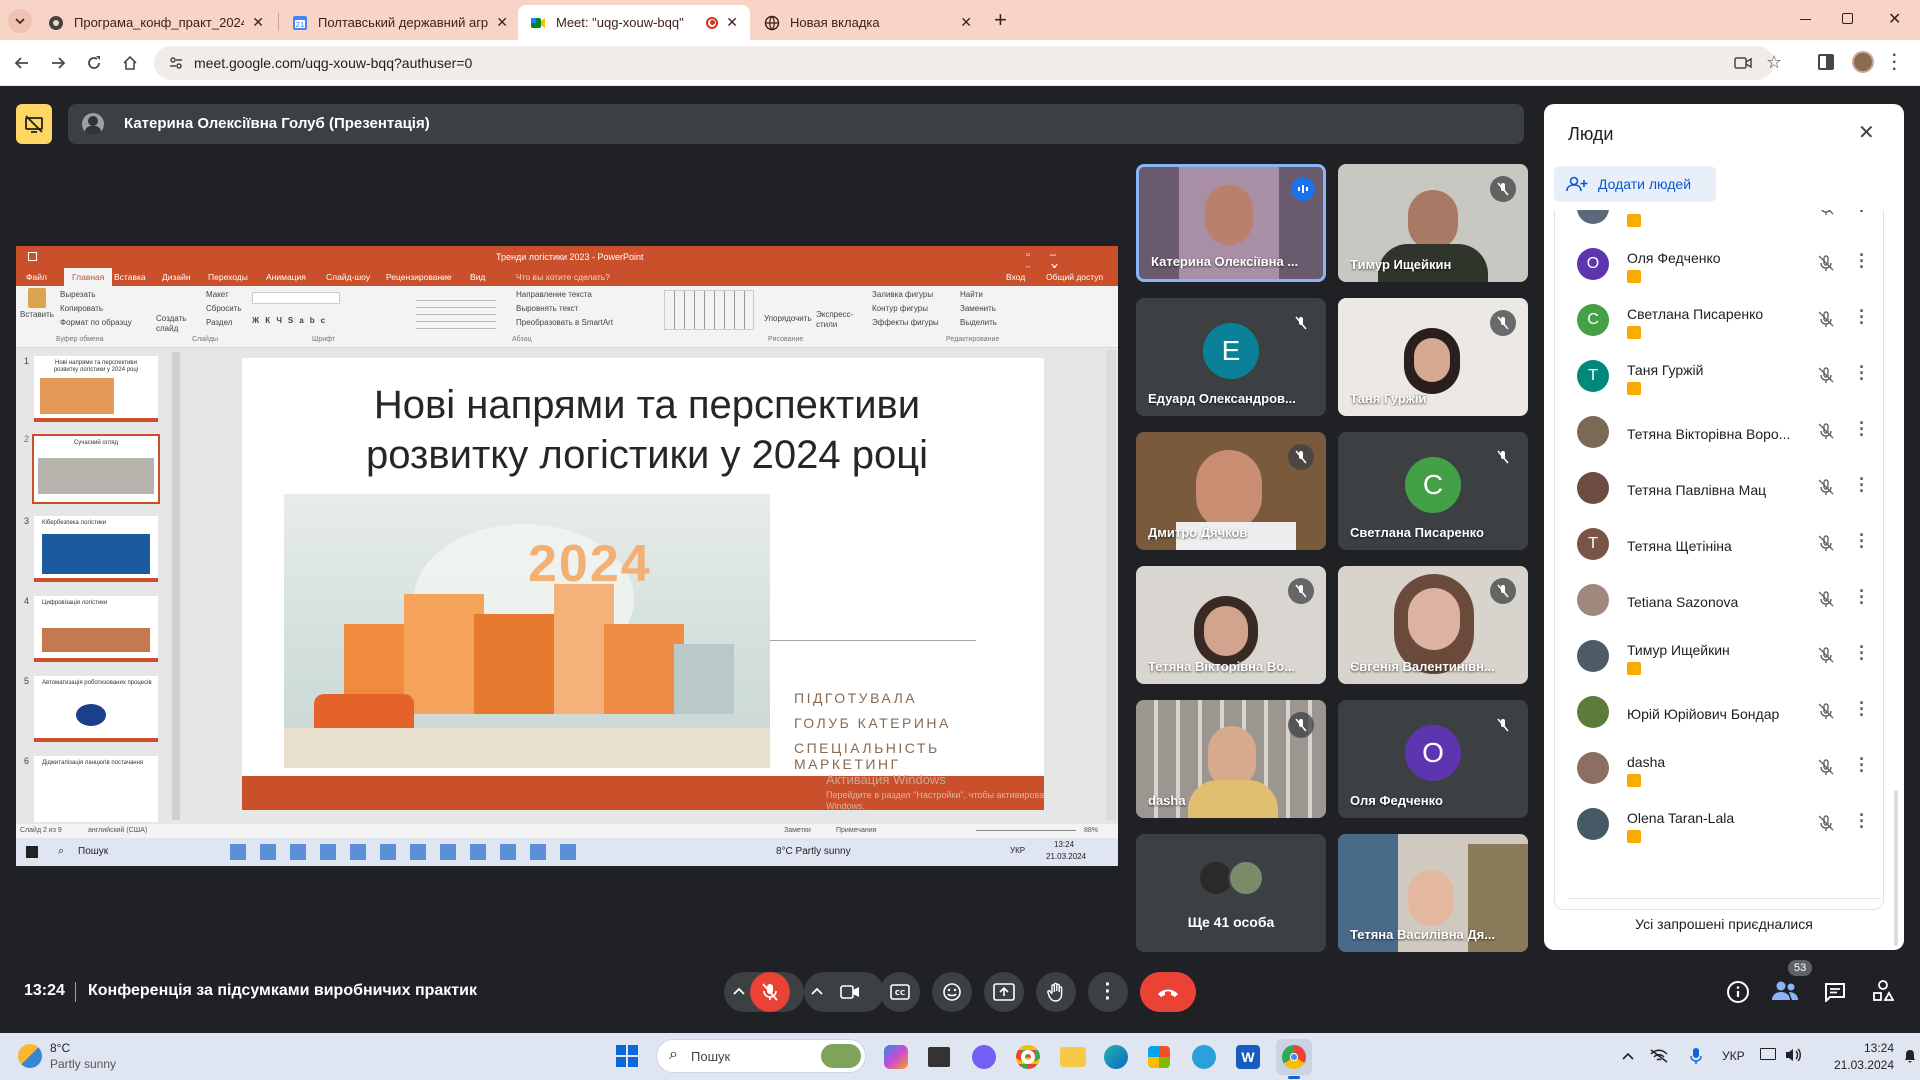 This screenshot has width=1920, height=1080. What do you see at coordinates (1863, 62) in the screenshot?
I see `profile-avatar` at bounding box center [1863, 62].